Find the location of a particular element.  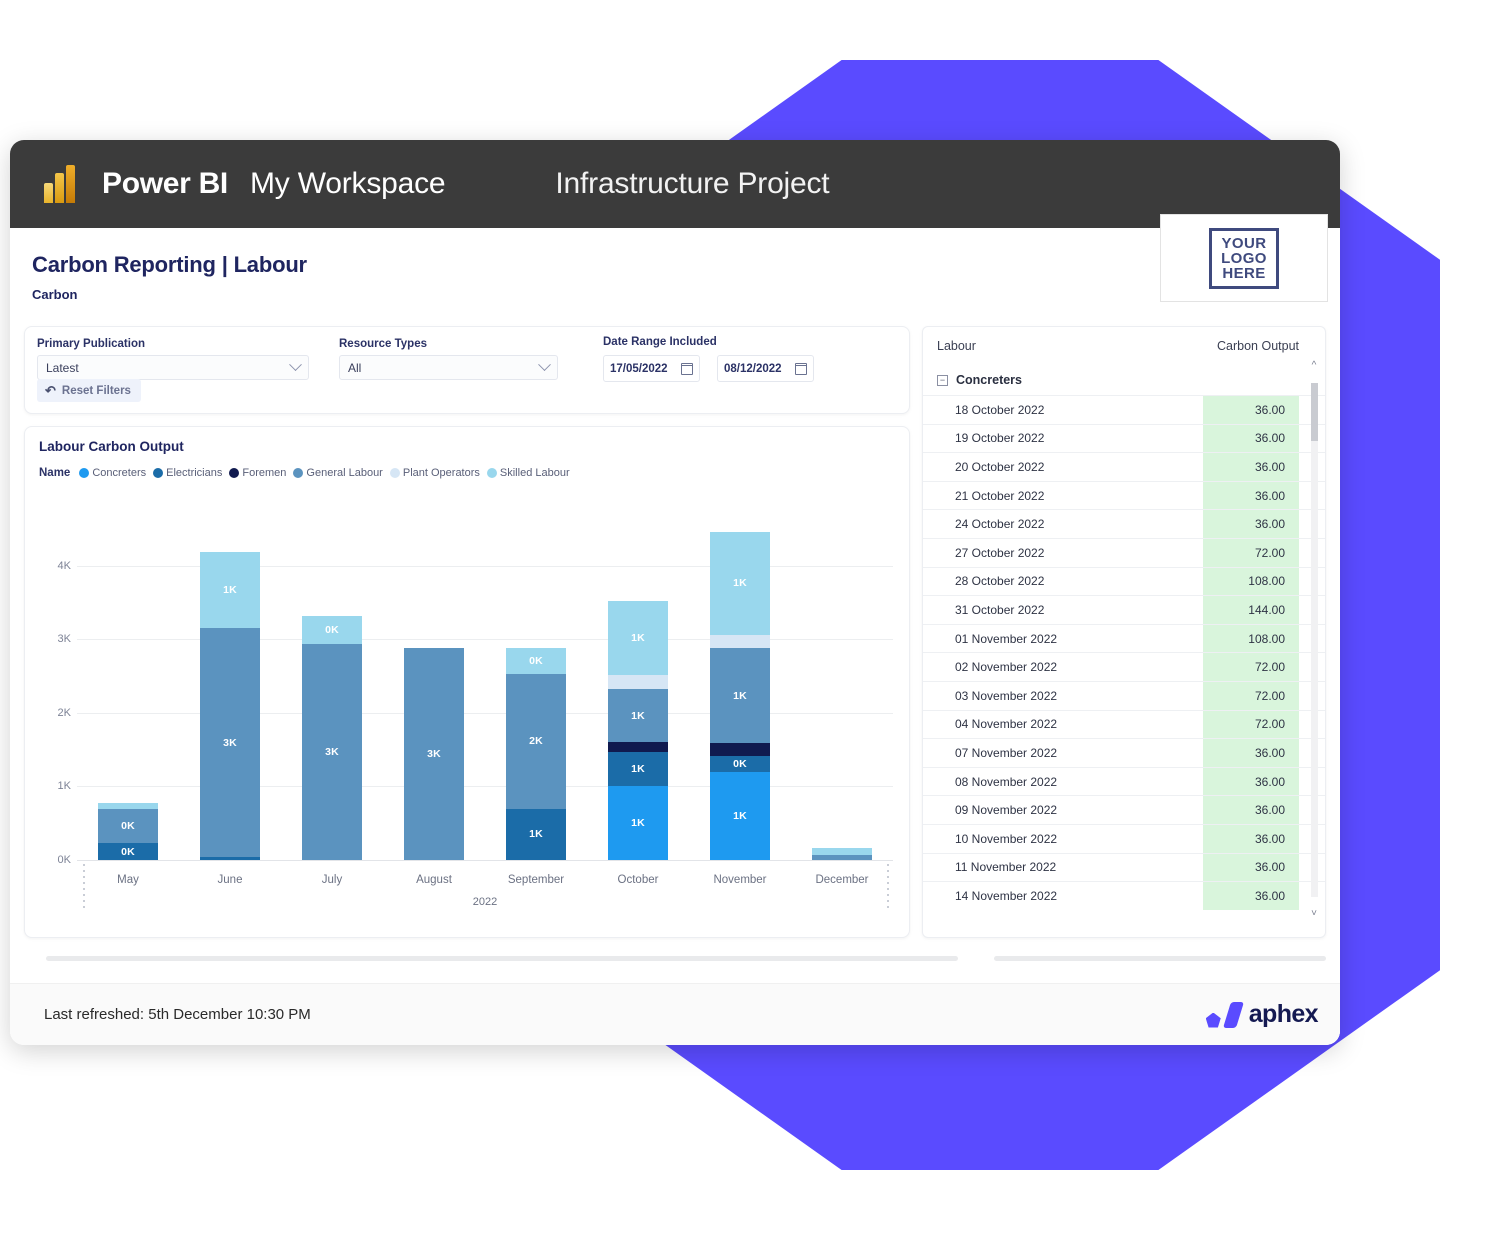

bar-segment-skilled-labour is located at coordinates (842, 851).